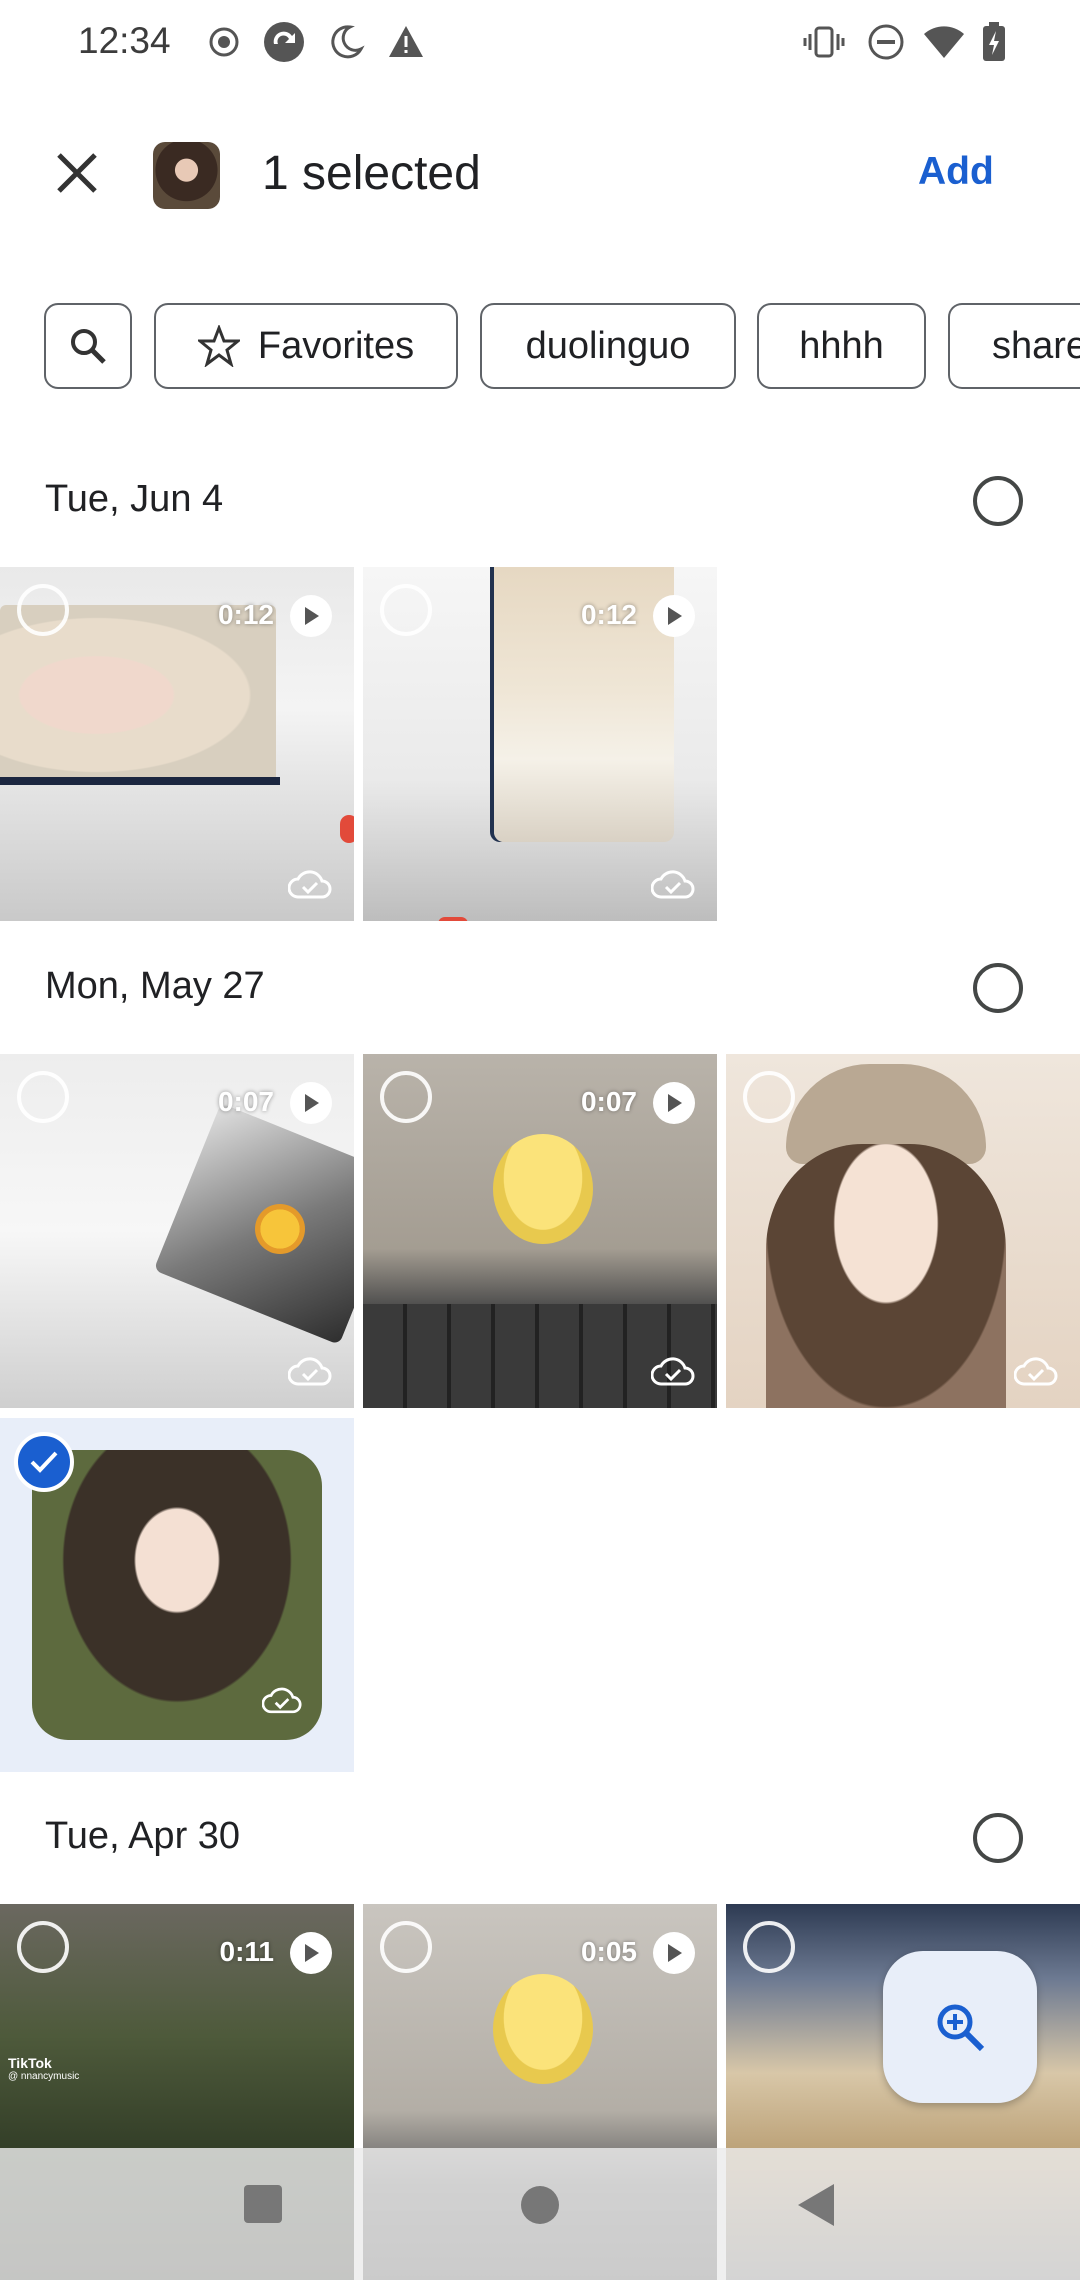  I want to click on star-icon, so click(218, 346).